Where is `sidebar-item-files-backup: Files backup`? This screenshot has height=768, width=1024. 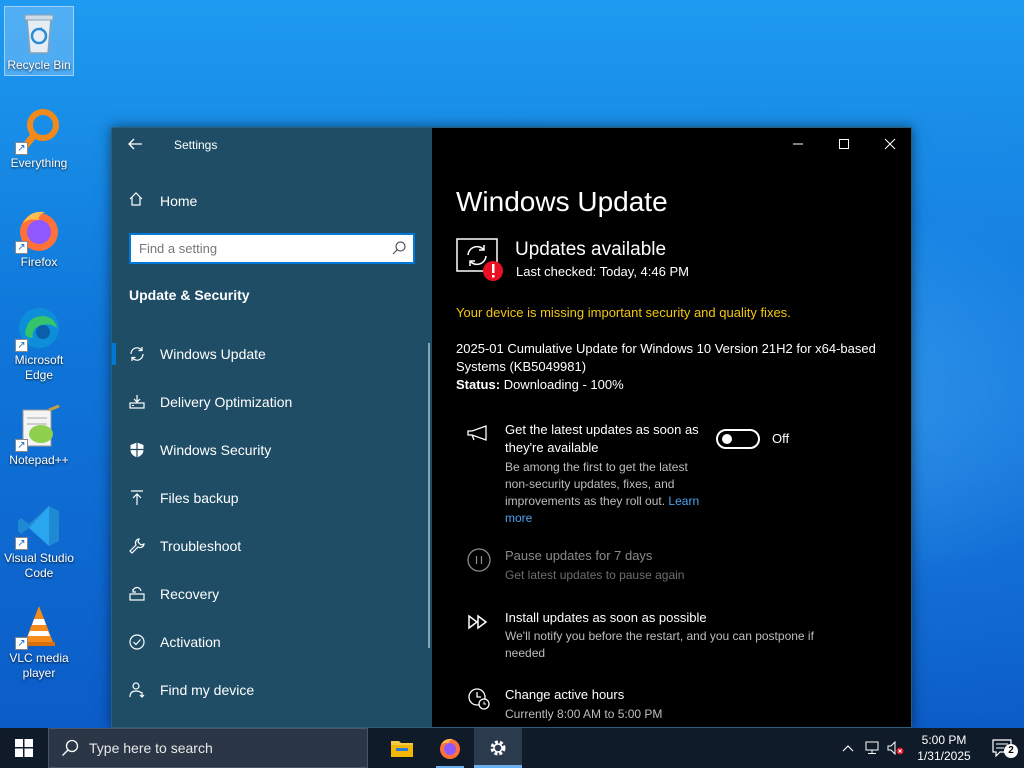
sidebar-item-files-backup: Files backup is located at coordinates (272, 498).